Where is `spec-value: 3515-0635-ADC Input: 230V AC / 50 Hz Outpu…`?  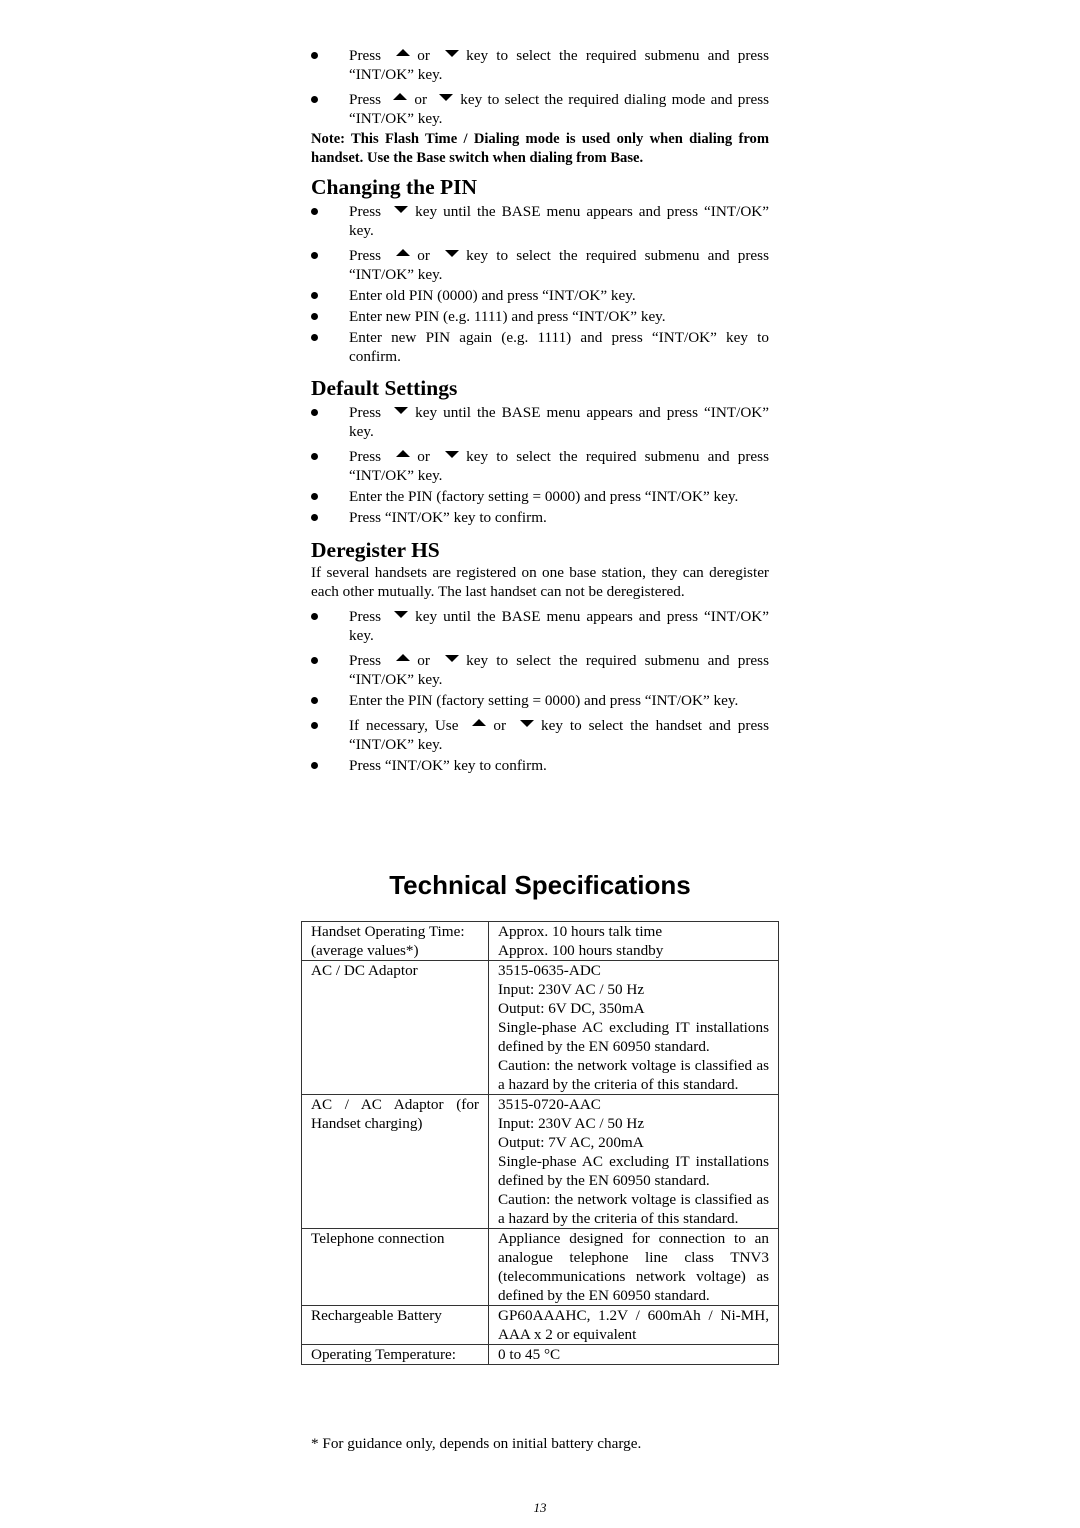 spec-value: 3515-0635-ADC Input: 230V AC / 50 Hz Outpu… is located at coordinates (633, 1027).